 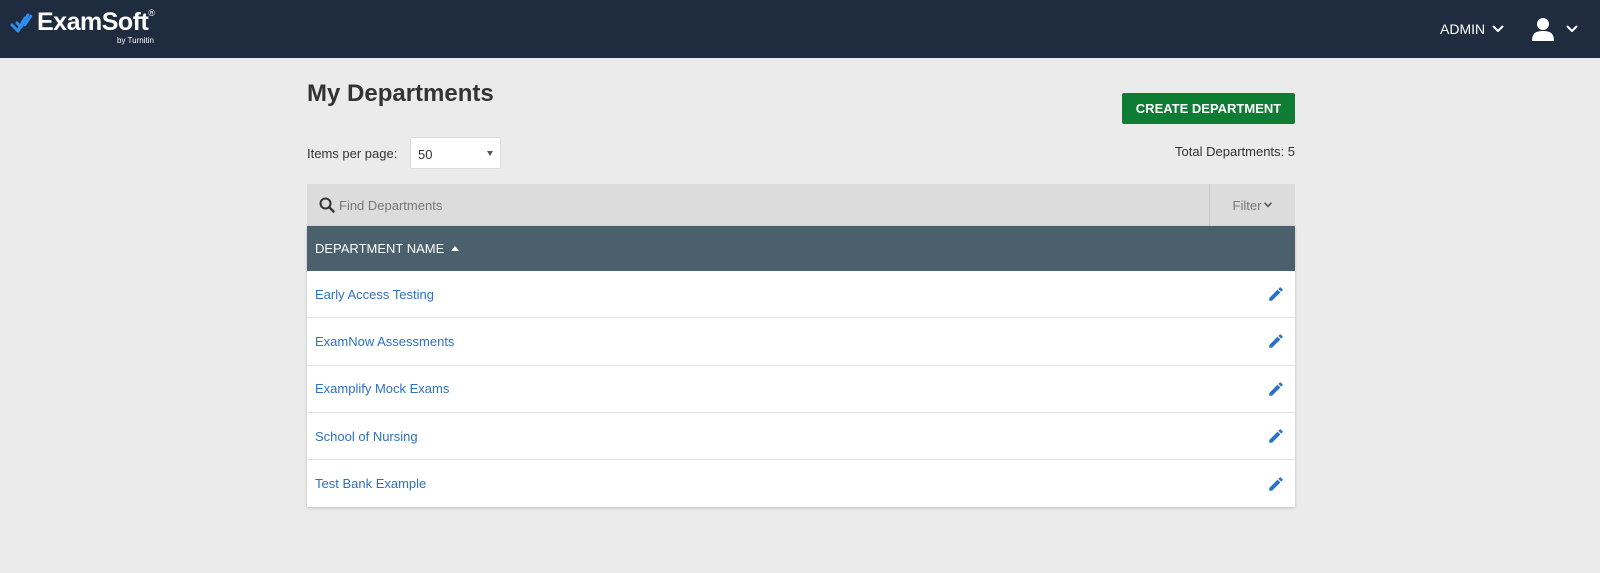 What do you see at coordinates (135, 40) in the screenshot?
I see `logo-subtitle: by Turnitin` at bounding box center [135, 40].